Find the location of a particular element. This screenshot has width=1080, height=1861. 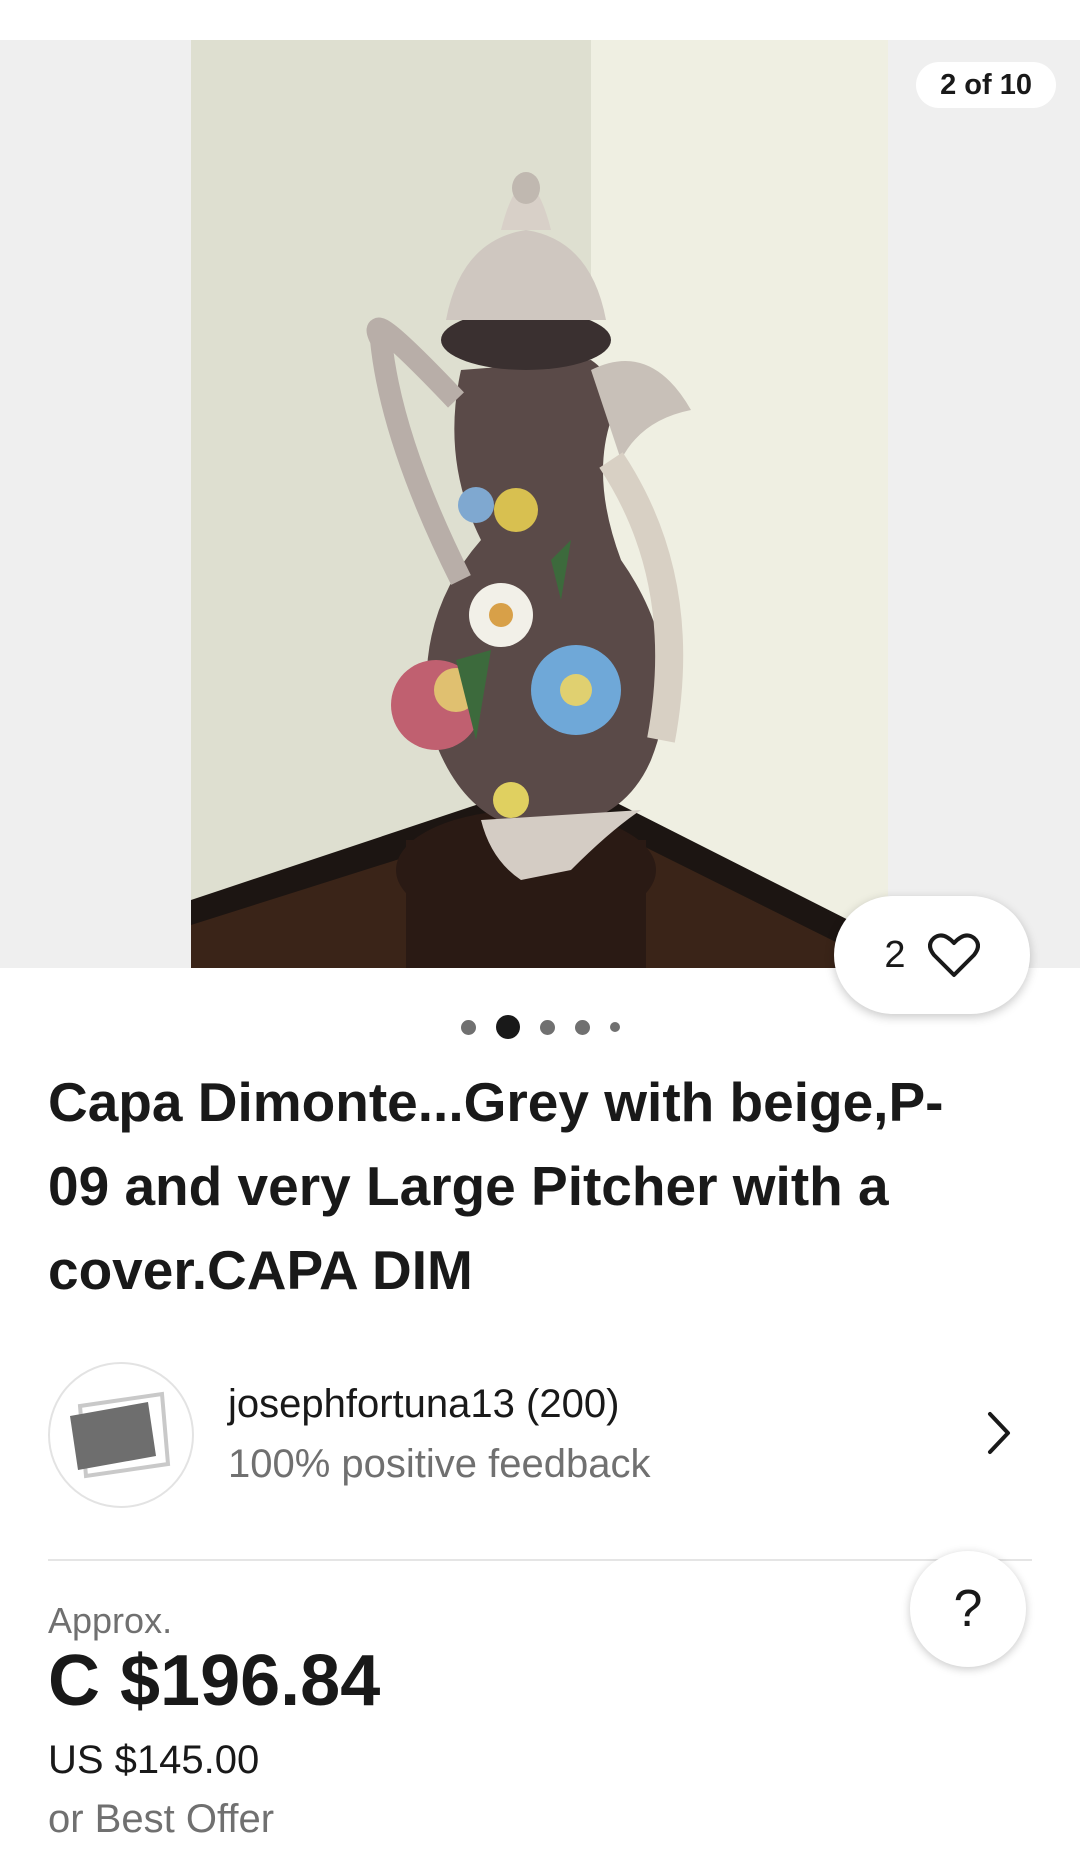

seller-name: josephfortuna13 (200) is located at coordinates (423, 1404).